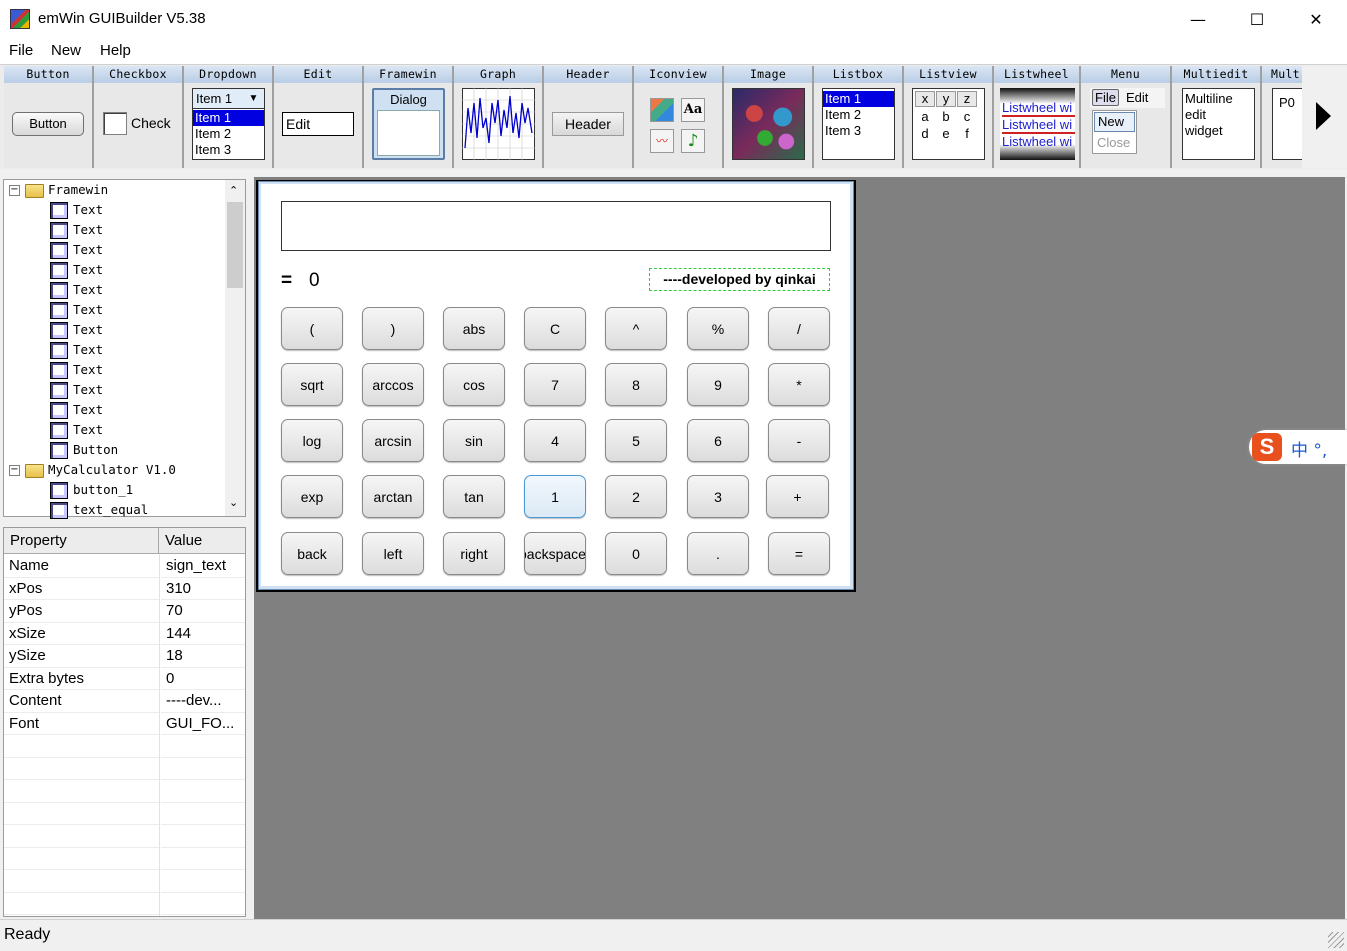  Describe the element at coordinates (859, 117) in the screenshot. I see `palette-listbox: Listbox Item 1 Item 2 Item 3` at that location.